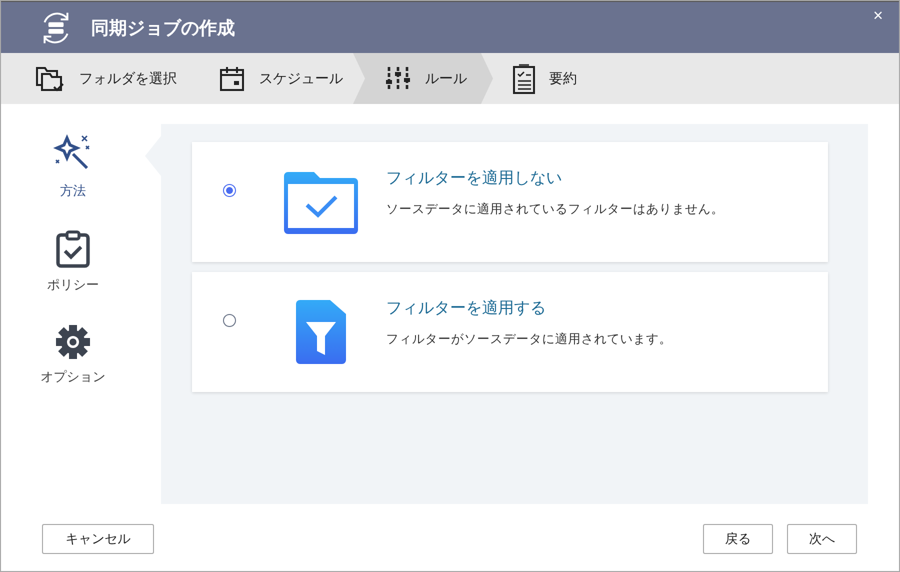 This screenshot has width=900, height=572. Describe the element at coordinates (529, 339) in the screenshot. I see `option-description: フィルターがソースデータに適用されています。` at that location.